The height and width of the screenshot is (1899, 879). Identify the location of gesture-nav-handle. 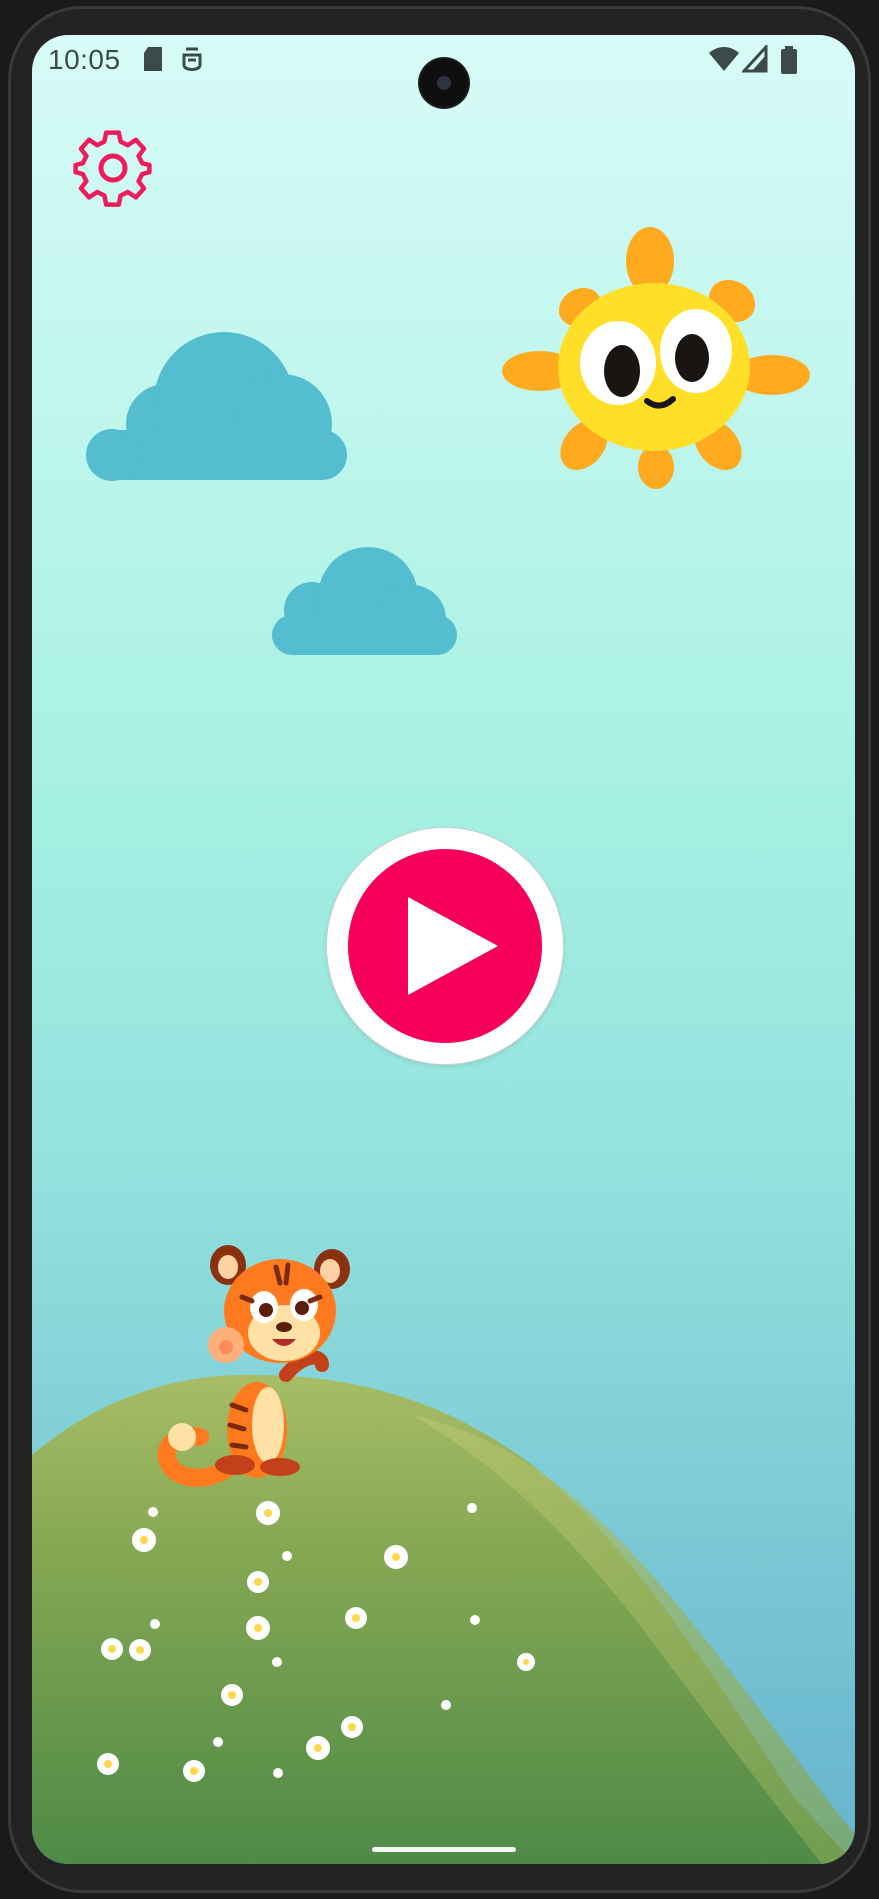
(444, 1849).